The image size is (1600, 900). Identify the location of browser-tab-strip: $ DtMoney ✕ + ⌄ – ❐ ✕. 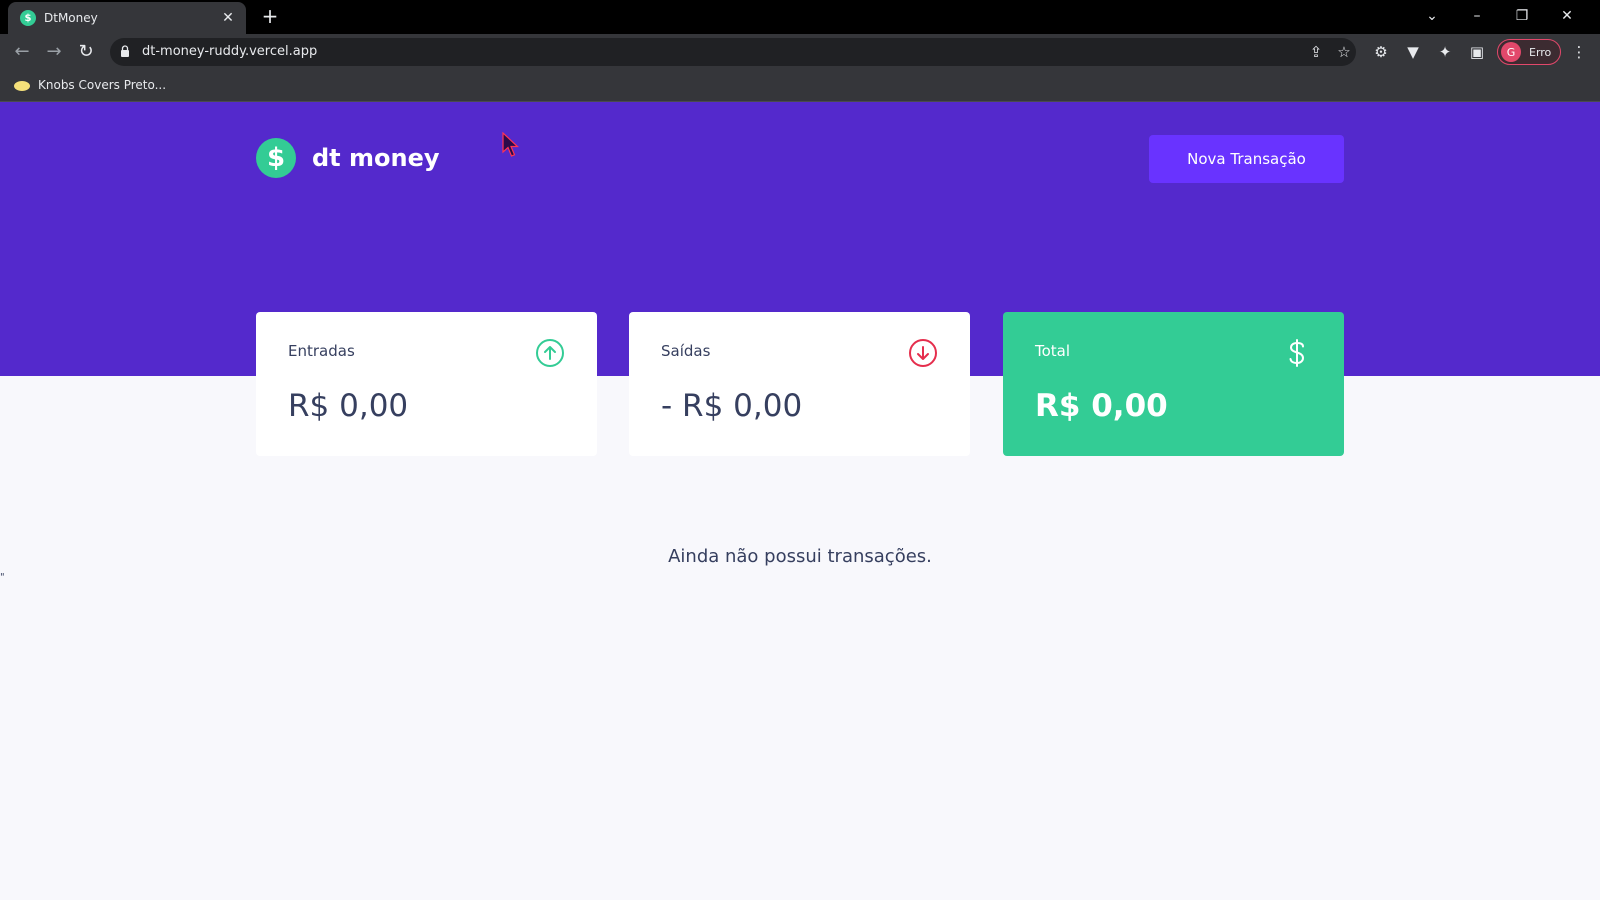
(800, 17).